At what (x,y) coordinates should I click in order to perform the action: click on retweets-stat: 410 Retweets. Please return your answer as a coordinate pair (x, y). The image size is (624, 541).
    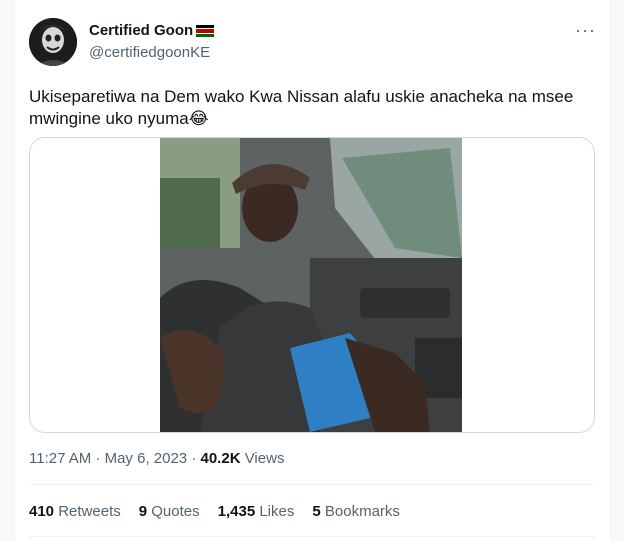
    Looking at the image, I should click on (75, 511).